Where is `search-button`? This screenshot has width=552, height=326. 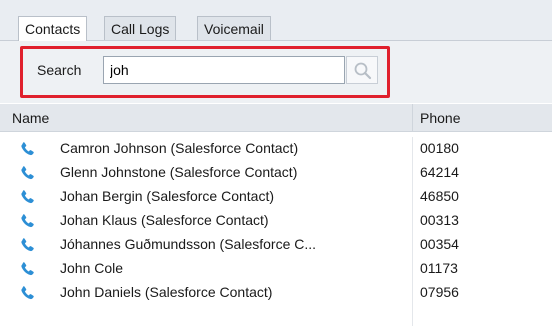 search-button is located at coordinates (362, 70).